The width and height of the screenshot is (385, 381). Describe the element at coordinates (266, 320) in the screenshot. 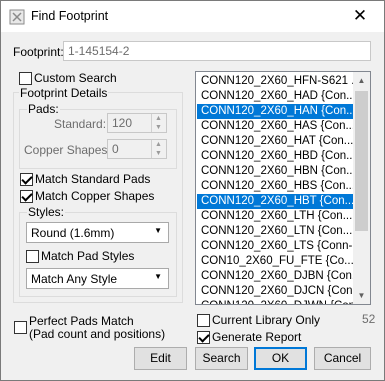

I see `current-library-only-label: Current Library Only` at that location.